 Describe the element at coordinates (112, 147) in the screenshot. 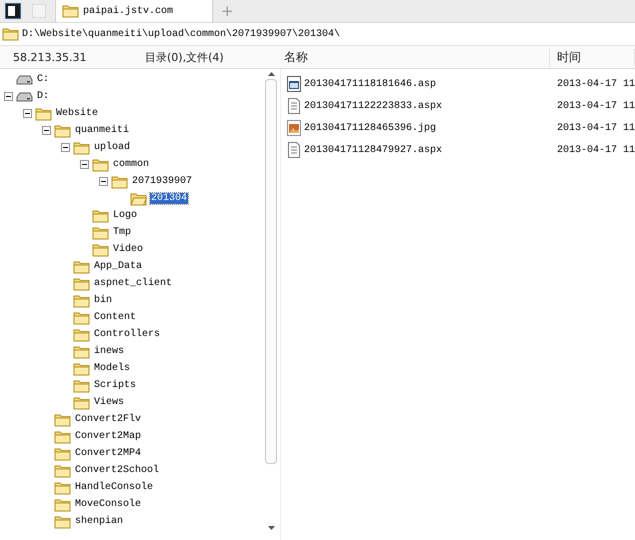

I see `tree-item: upload` at that location.